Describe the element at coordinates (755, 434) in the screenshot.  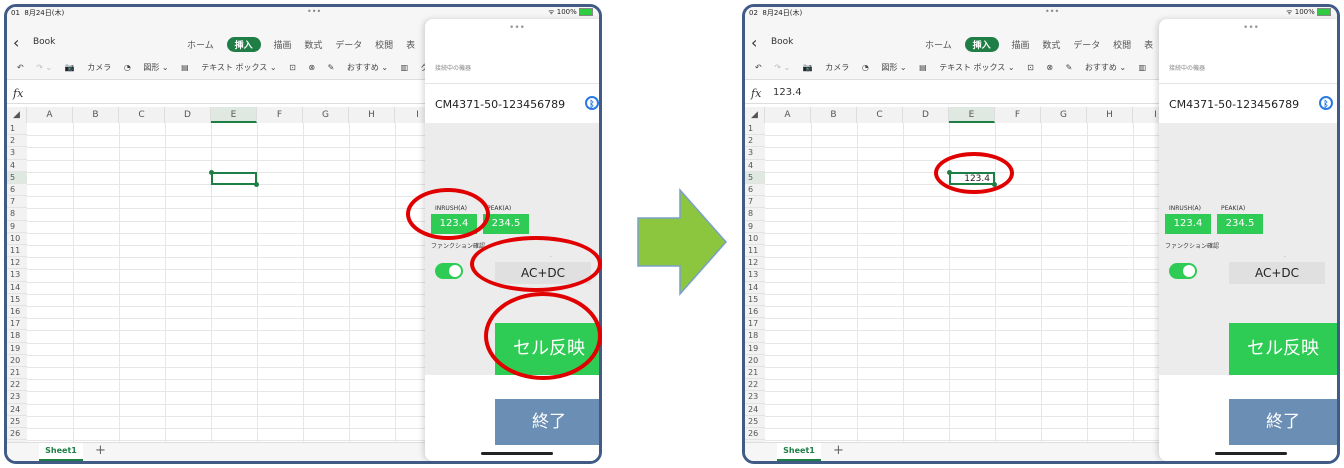
I see `row-header-26: 26` at that location.